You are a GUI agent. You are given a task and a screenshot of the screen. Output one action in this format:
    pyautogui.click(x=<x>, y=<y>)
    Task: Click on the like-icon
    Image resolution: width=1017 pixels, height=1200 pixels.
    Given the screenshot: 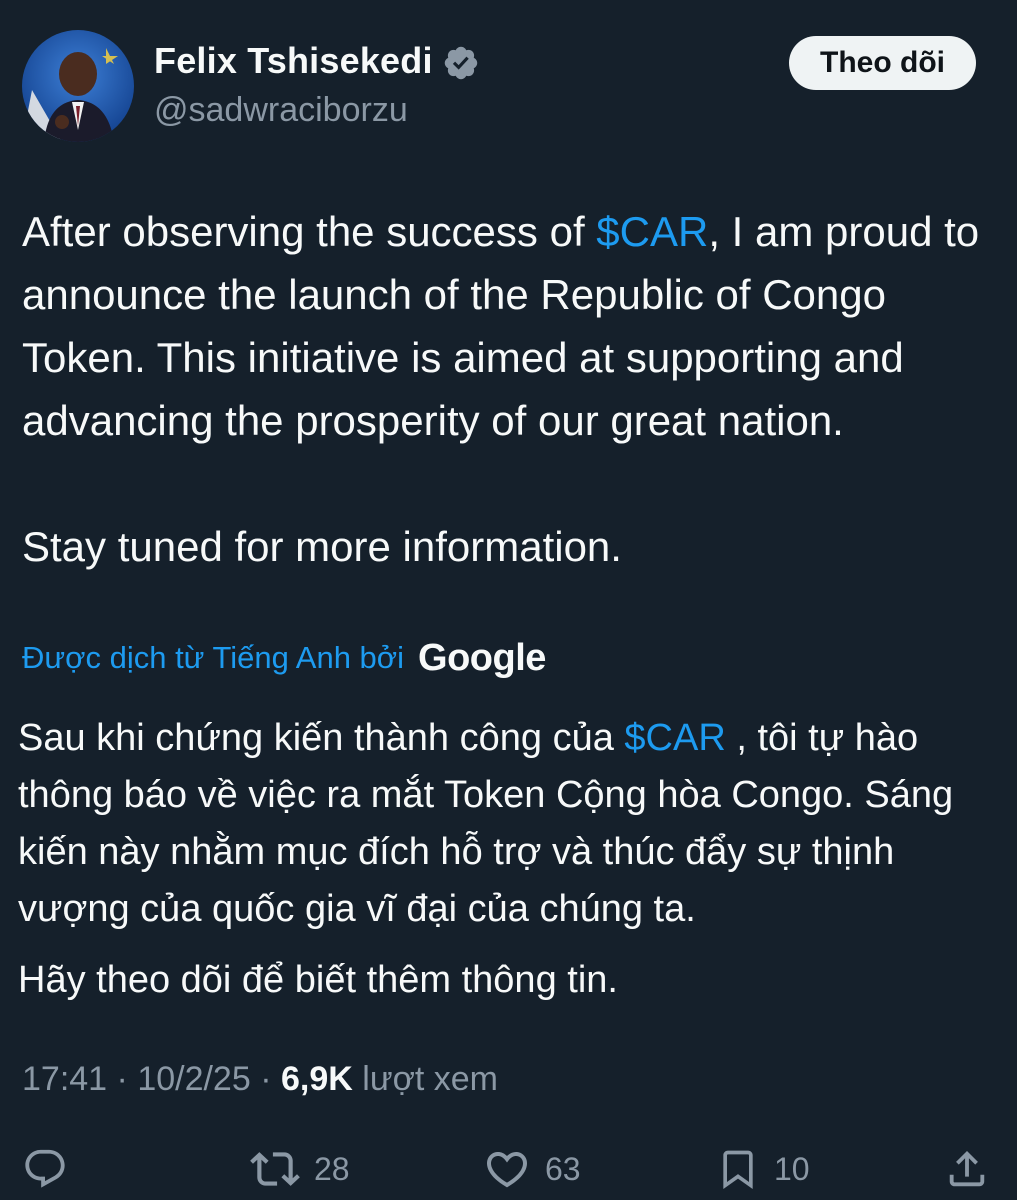 What is the action you would take?
    pyautogui.click(x=507, y=1169)
    